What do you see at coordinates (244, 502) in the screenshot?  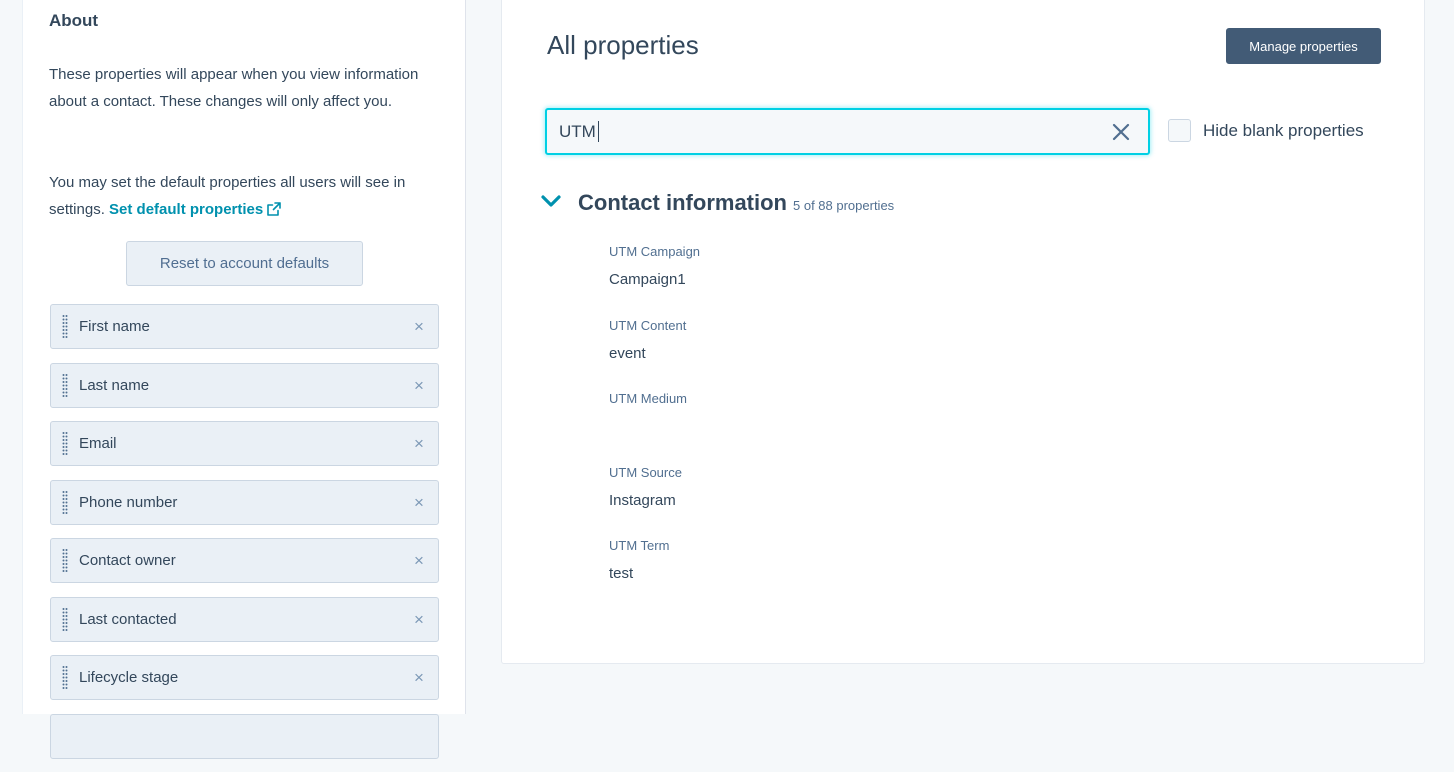 I see `property-item-phone-number: Phone number ×` at bounding box center [244, 502].